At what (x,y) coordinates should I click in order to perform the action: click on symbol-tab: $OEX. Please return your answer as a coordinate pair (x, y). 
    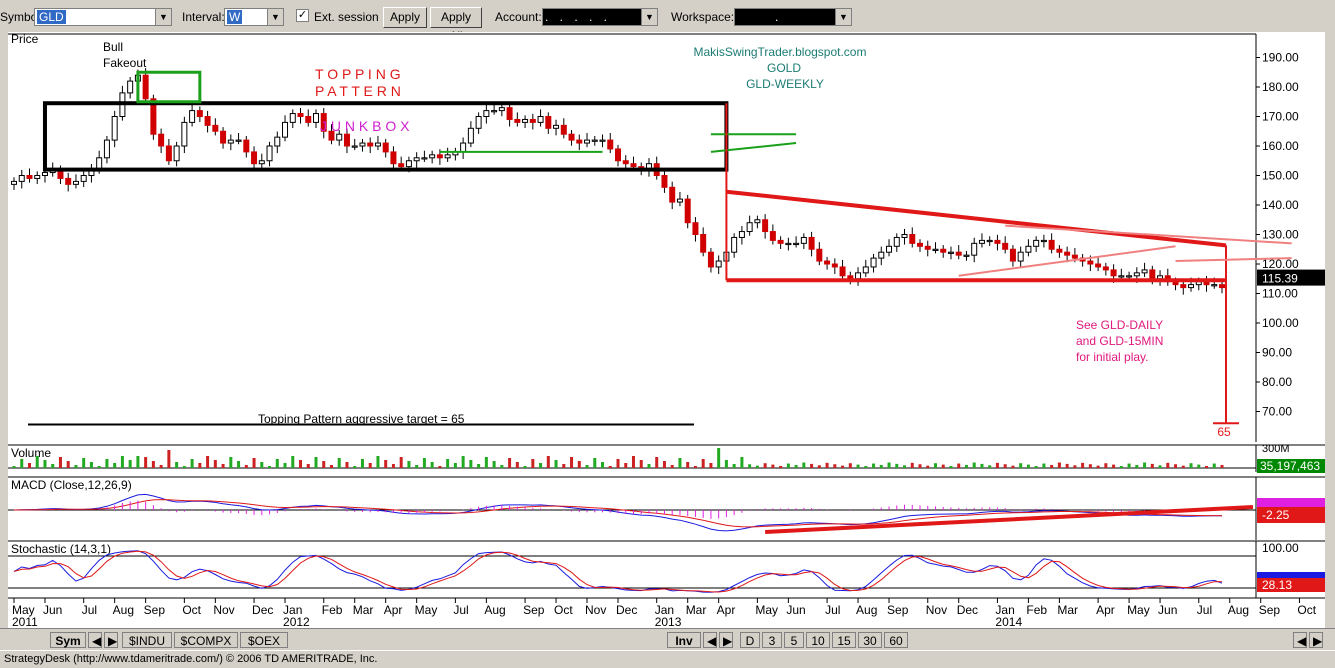
    Looking at the image, I should click on (264, 640).